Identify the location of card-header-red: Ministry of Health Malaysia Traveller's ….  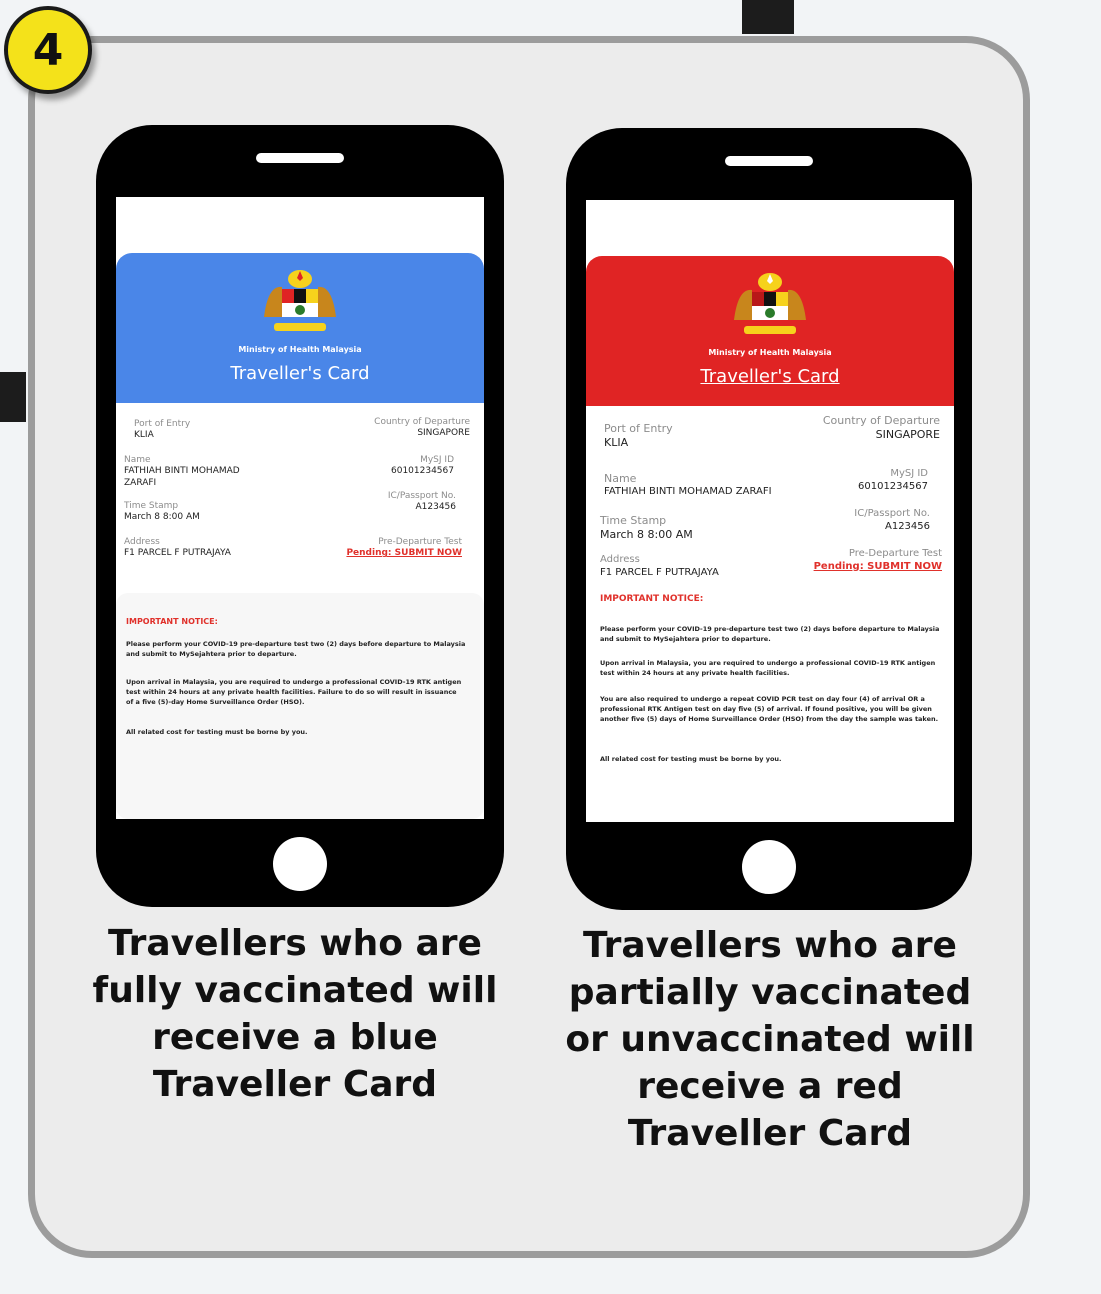
(770, 331).